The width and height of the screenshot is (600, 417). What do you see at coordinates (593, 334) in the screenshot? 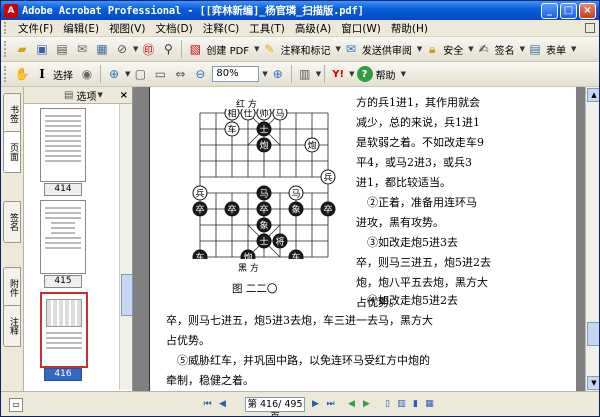
I see `document-scroll-thumb` at bounding box center [593, 334].